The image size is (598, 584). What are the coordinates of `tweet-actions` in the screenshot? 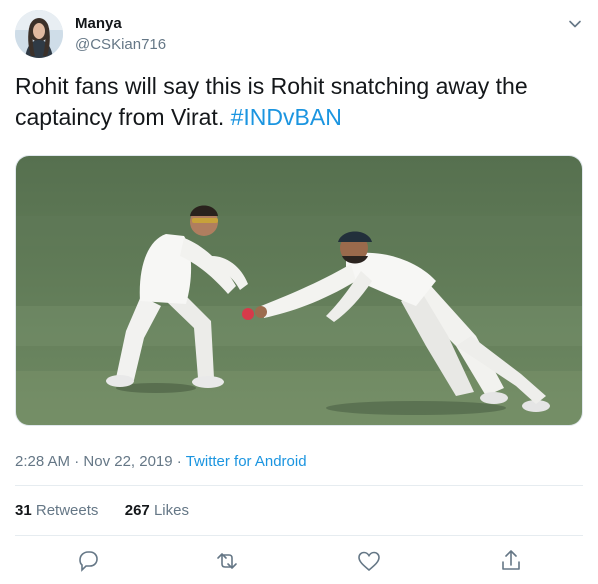 It's located at (299, 565).